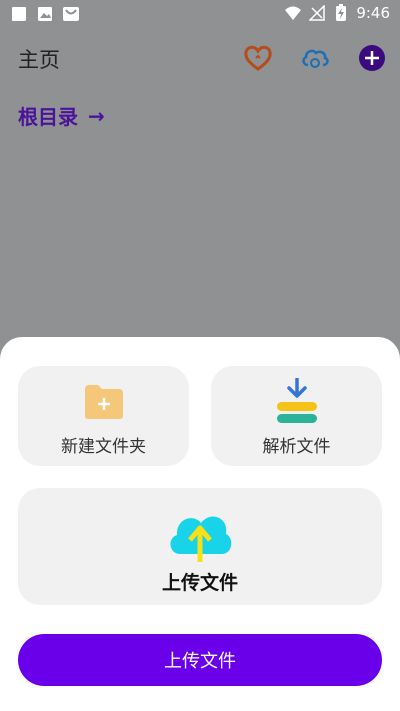 This screenshot has width=400, height=711. I want to click on shop-icon, so click(71, 14).